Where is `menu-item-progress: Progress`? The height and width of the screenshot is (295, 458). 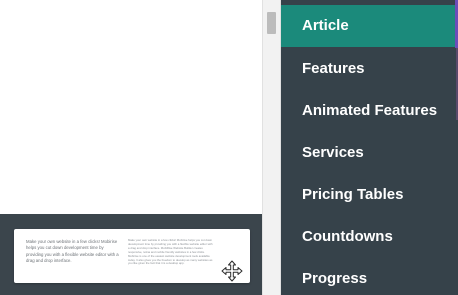 menu-item-progress: Progress is located at coordinates (369, 276).